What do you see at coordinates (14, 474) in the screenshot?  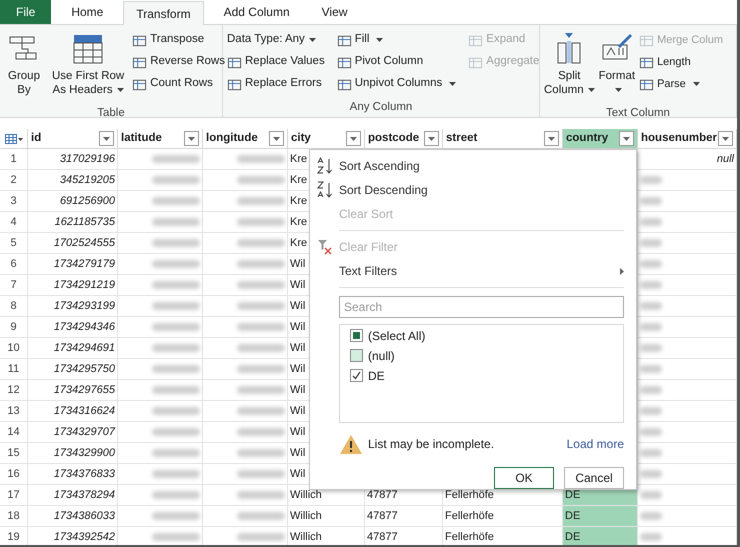 I see `row-number: 16` at bounding box center [14, 474].